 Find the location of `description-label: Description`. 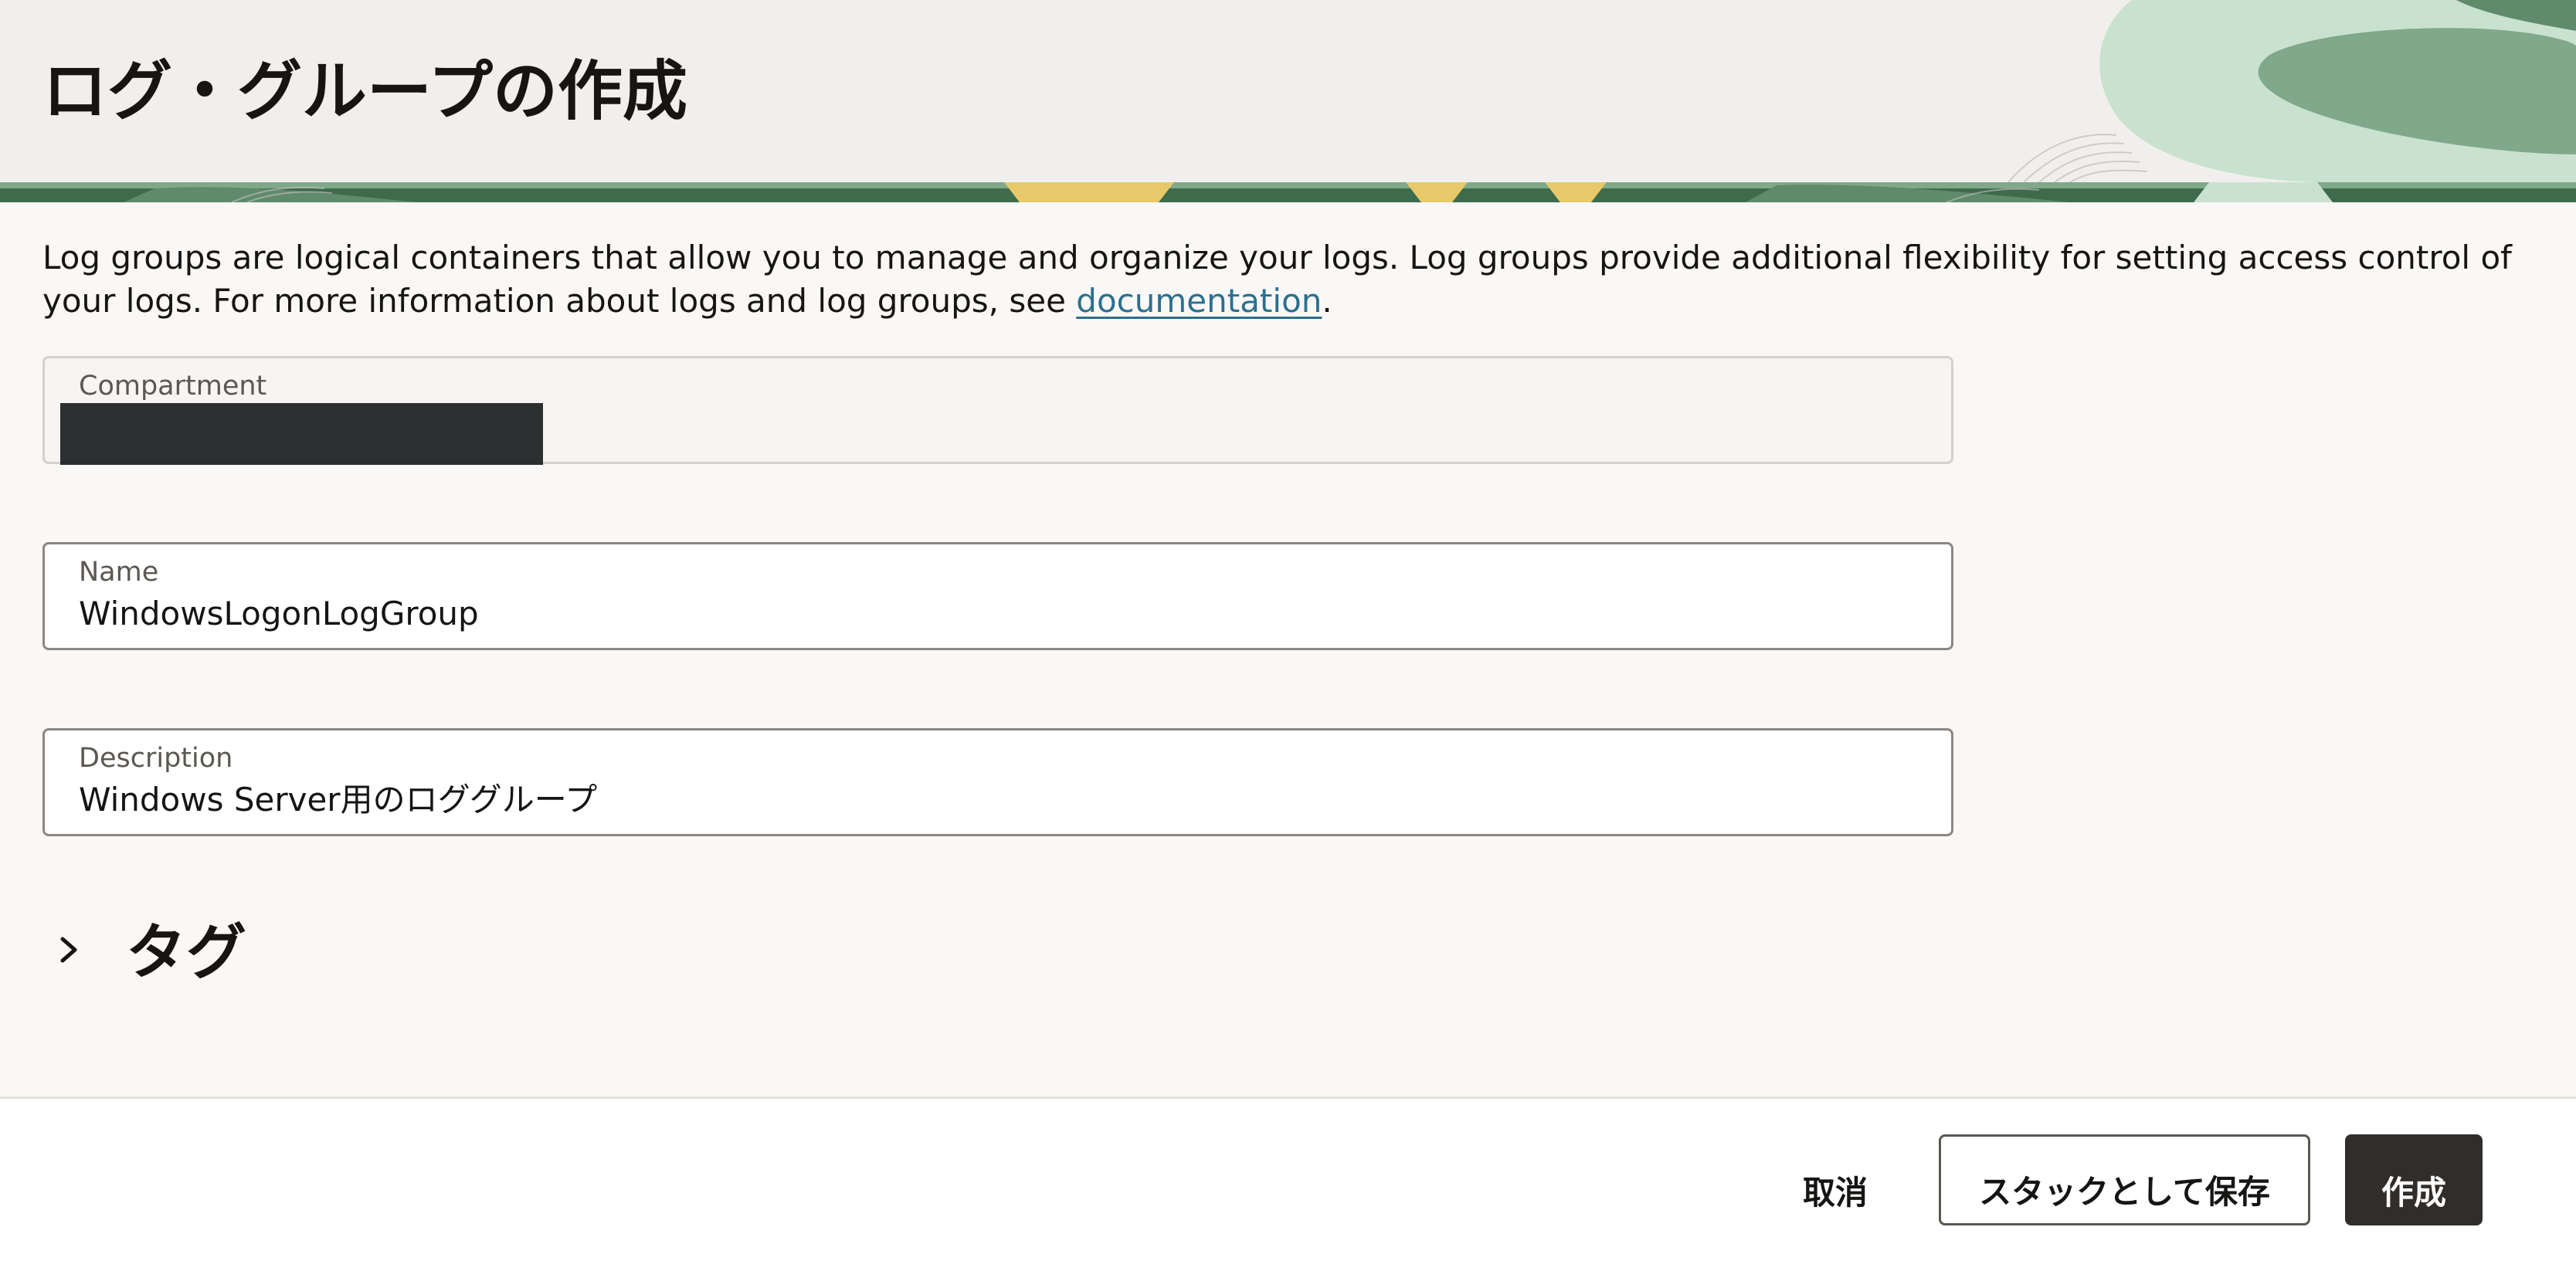

description-label: Description is located at coordinates (156, 759).